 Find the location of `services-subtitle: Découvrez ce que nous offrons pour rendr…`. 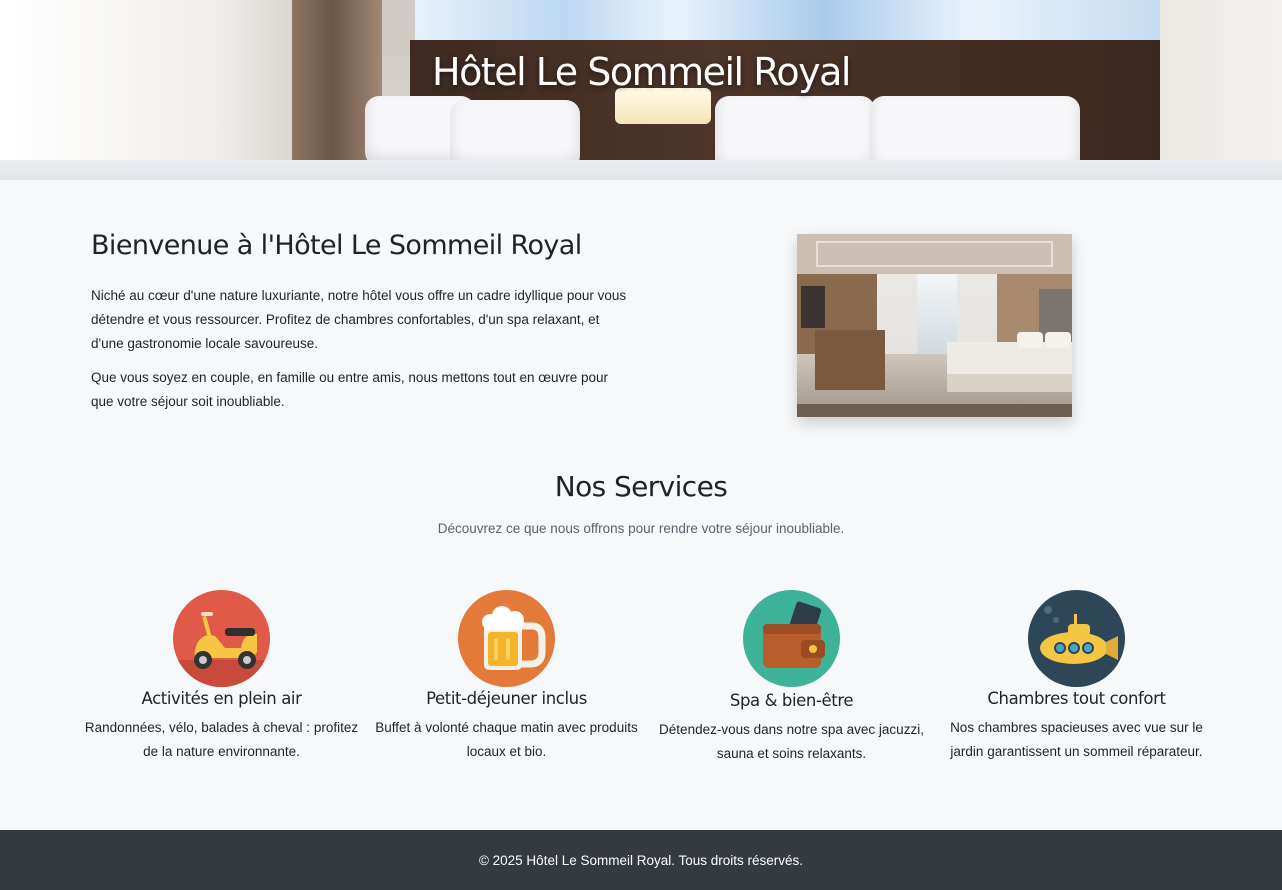

services-subtitle: Découvrez ce que nous offrons pour rendr… is located at coordinates (641, 528).